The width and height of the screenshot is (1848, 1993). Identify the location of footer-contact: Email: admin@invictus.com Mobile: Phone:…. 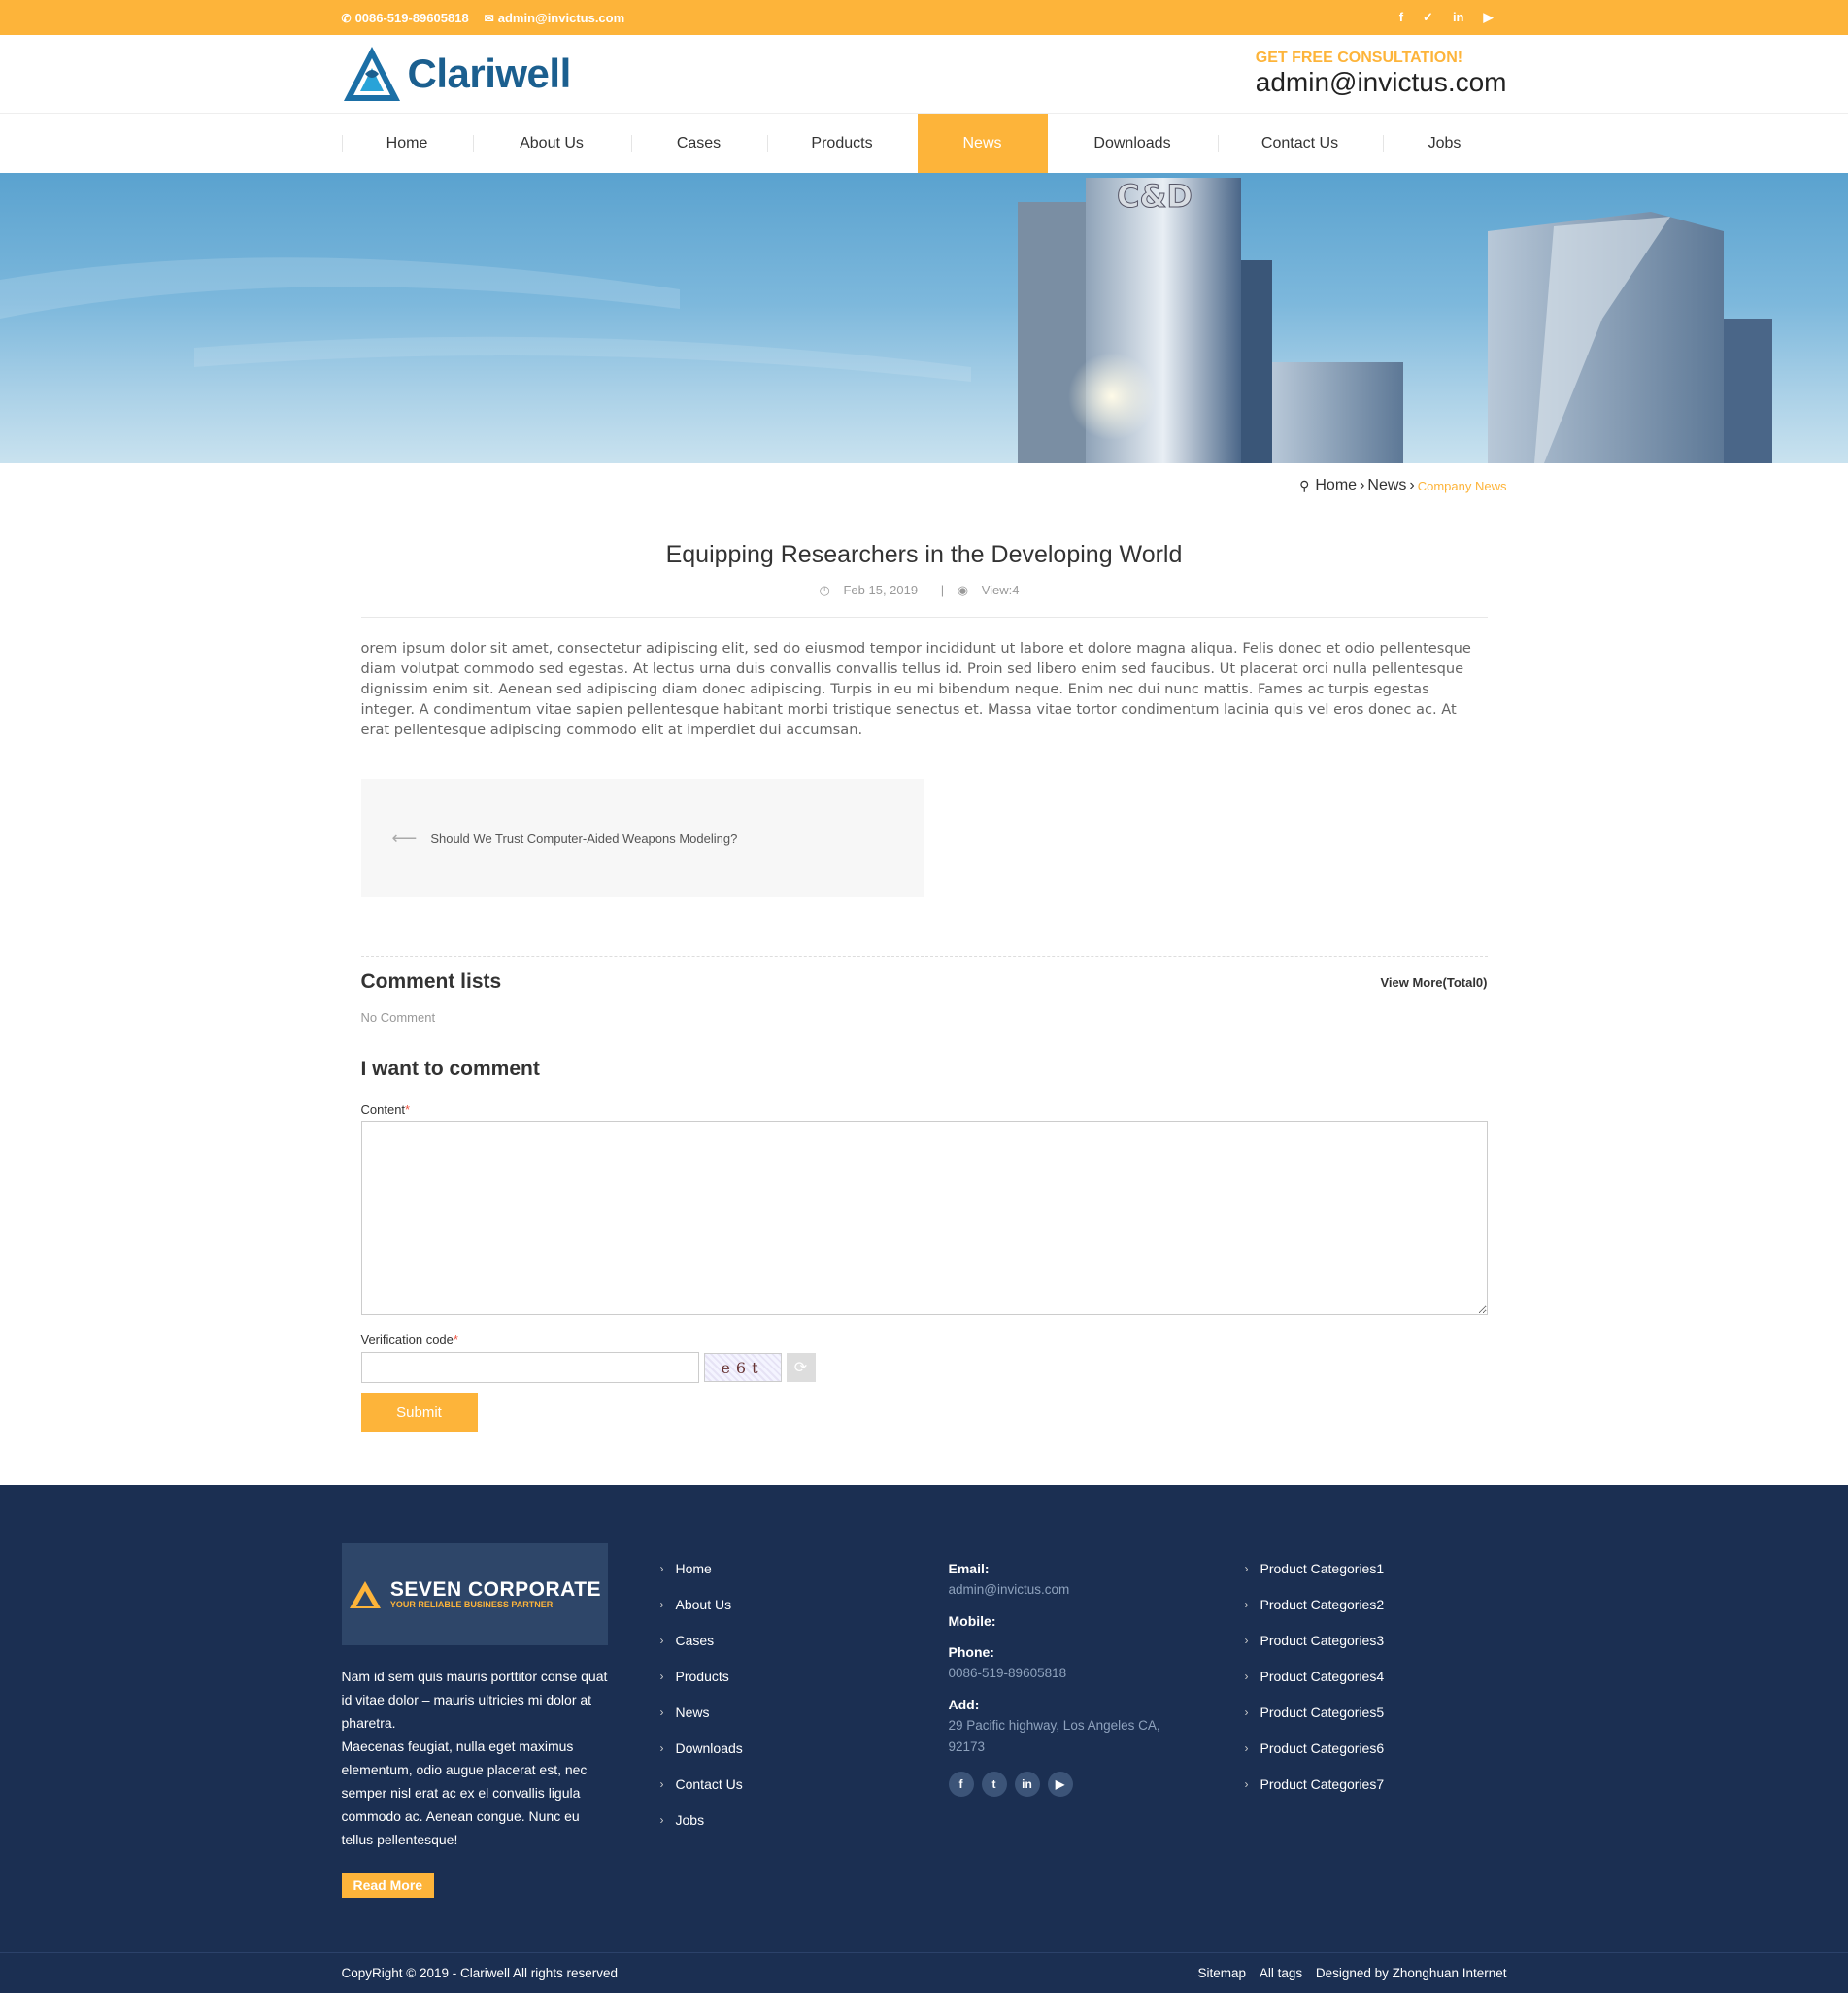
(1070, 1677).